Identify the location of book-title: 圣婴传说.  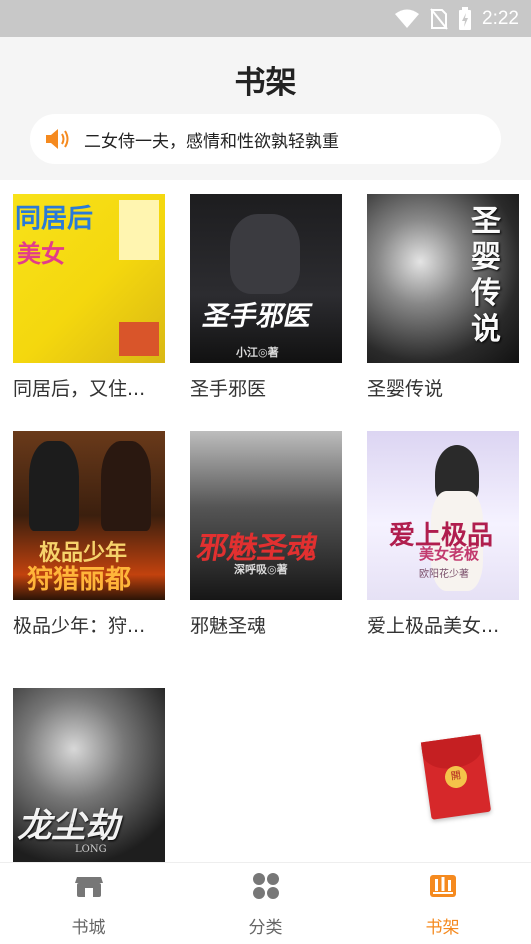
(447, 387).